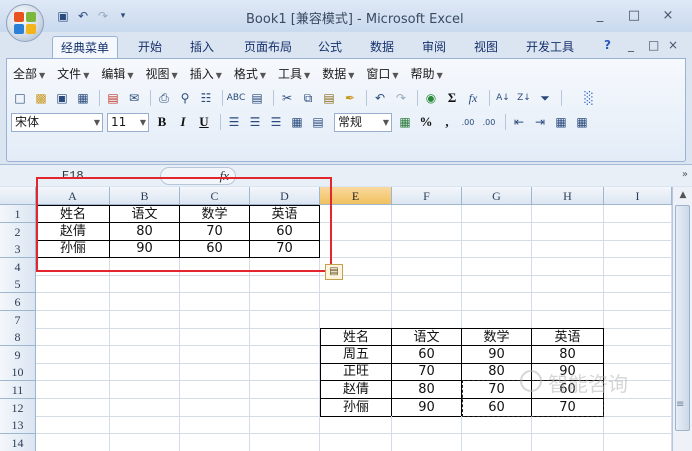  What do you see at coordinates (215, 372) in the screenshot?
I see `cell-c10` at bounding box center [215, 372].